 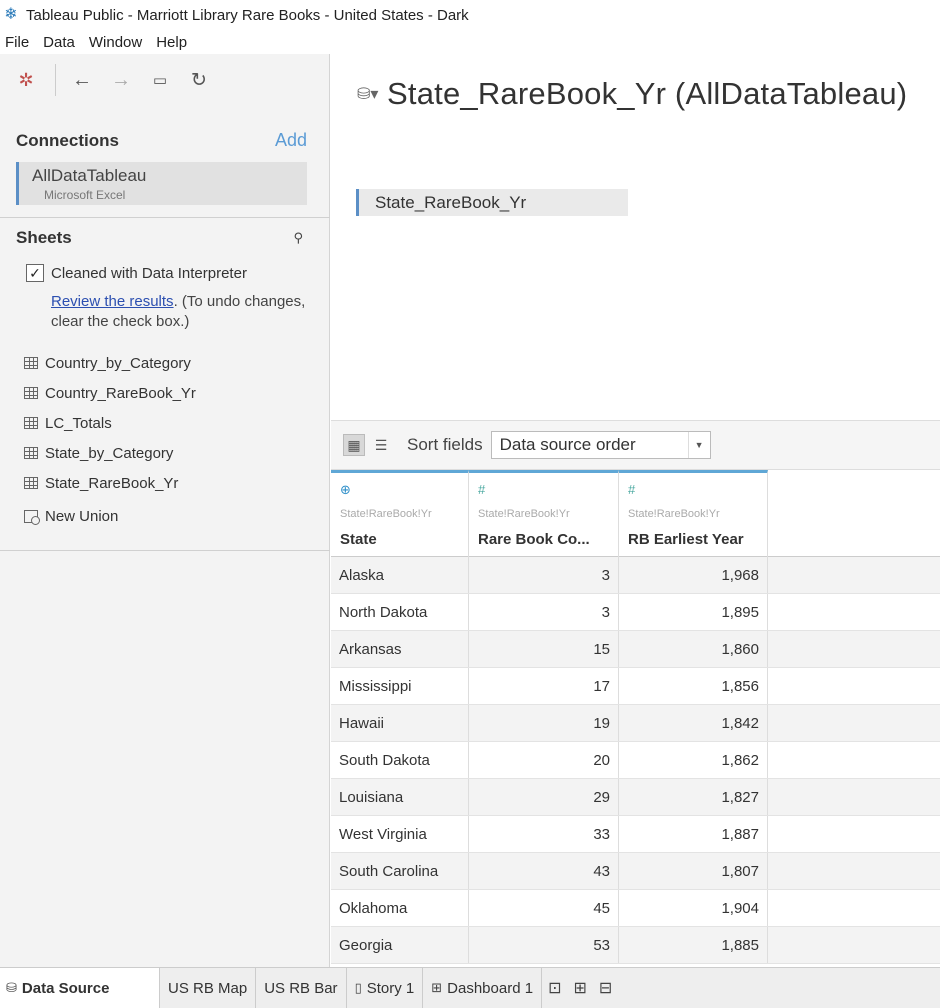 I want to click on sheet-item: Country_by_Category, so click(x=110, y=363).